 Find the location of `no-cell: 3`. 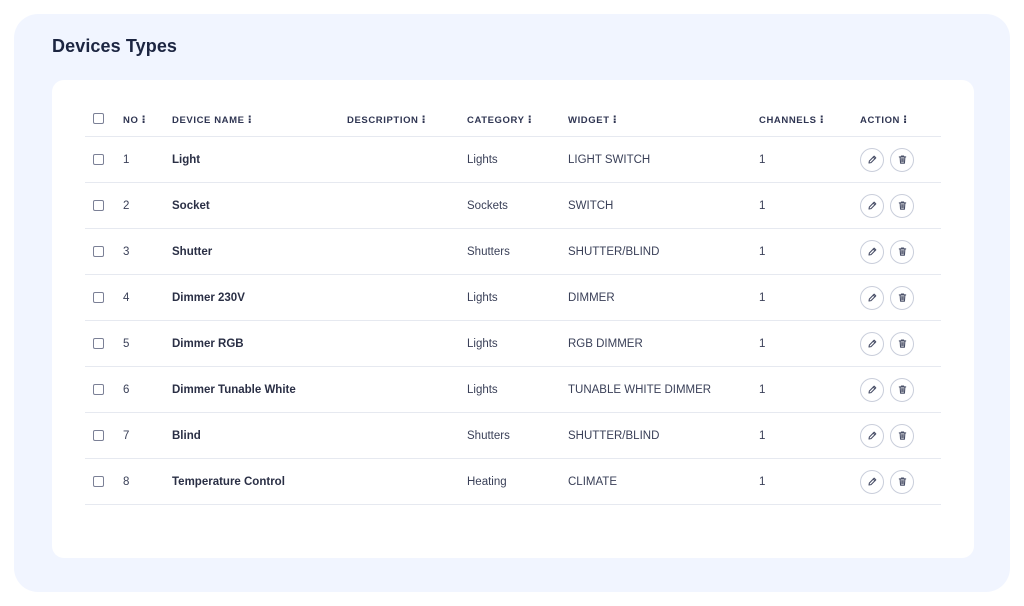

no-cell: 3 is located at coordinates (147, 251).